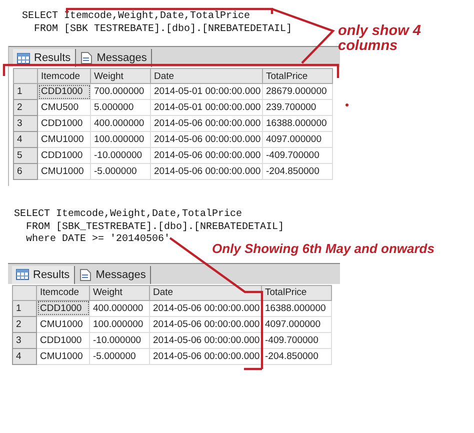  Describe the element at coordinates (26, 172) in the screenshot. I see `row-number: 6` at that location.